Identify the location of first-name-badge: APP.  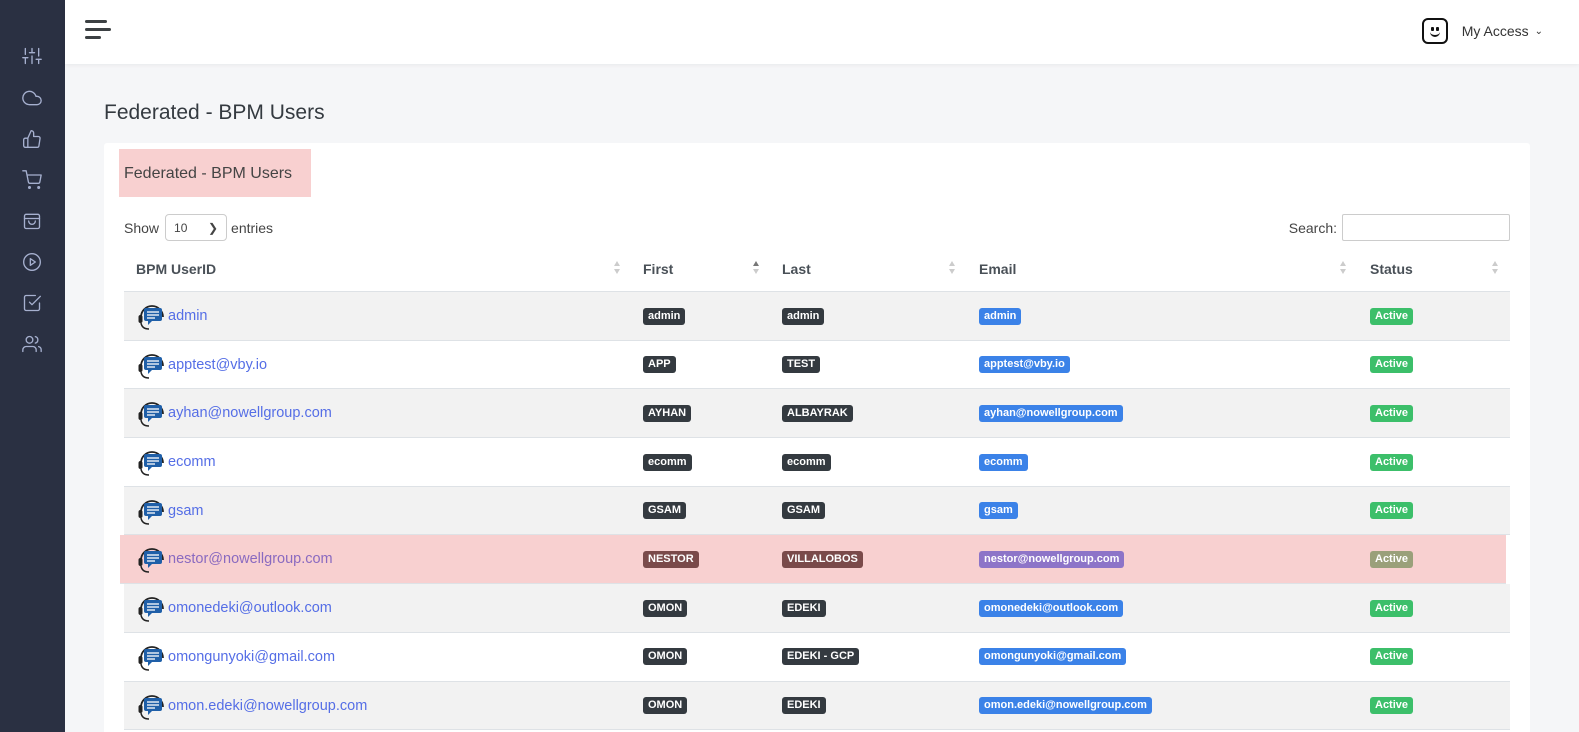
(659, 365).